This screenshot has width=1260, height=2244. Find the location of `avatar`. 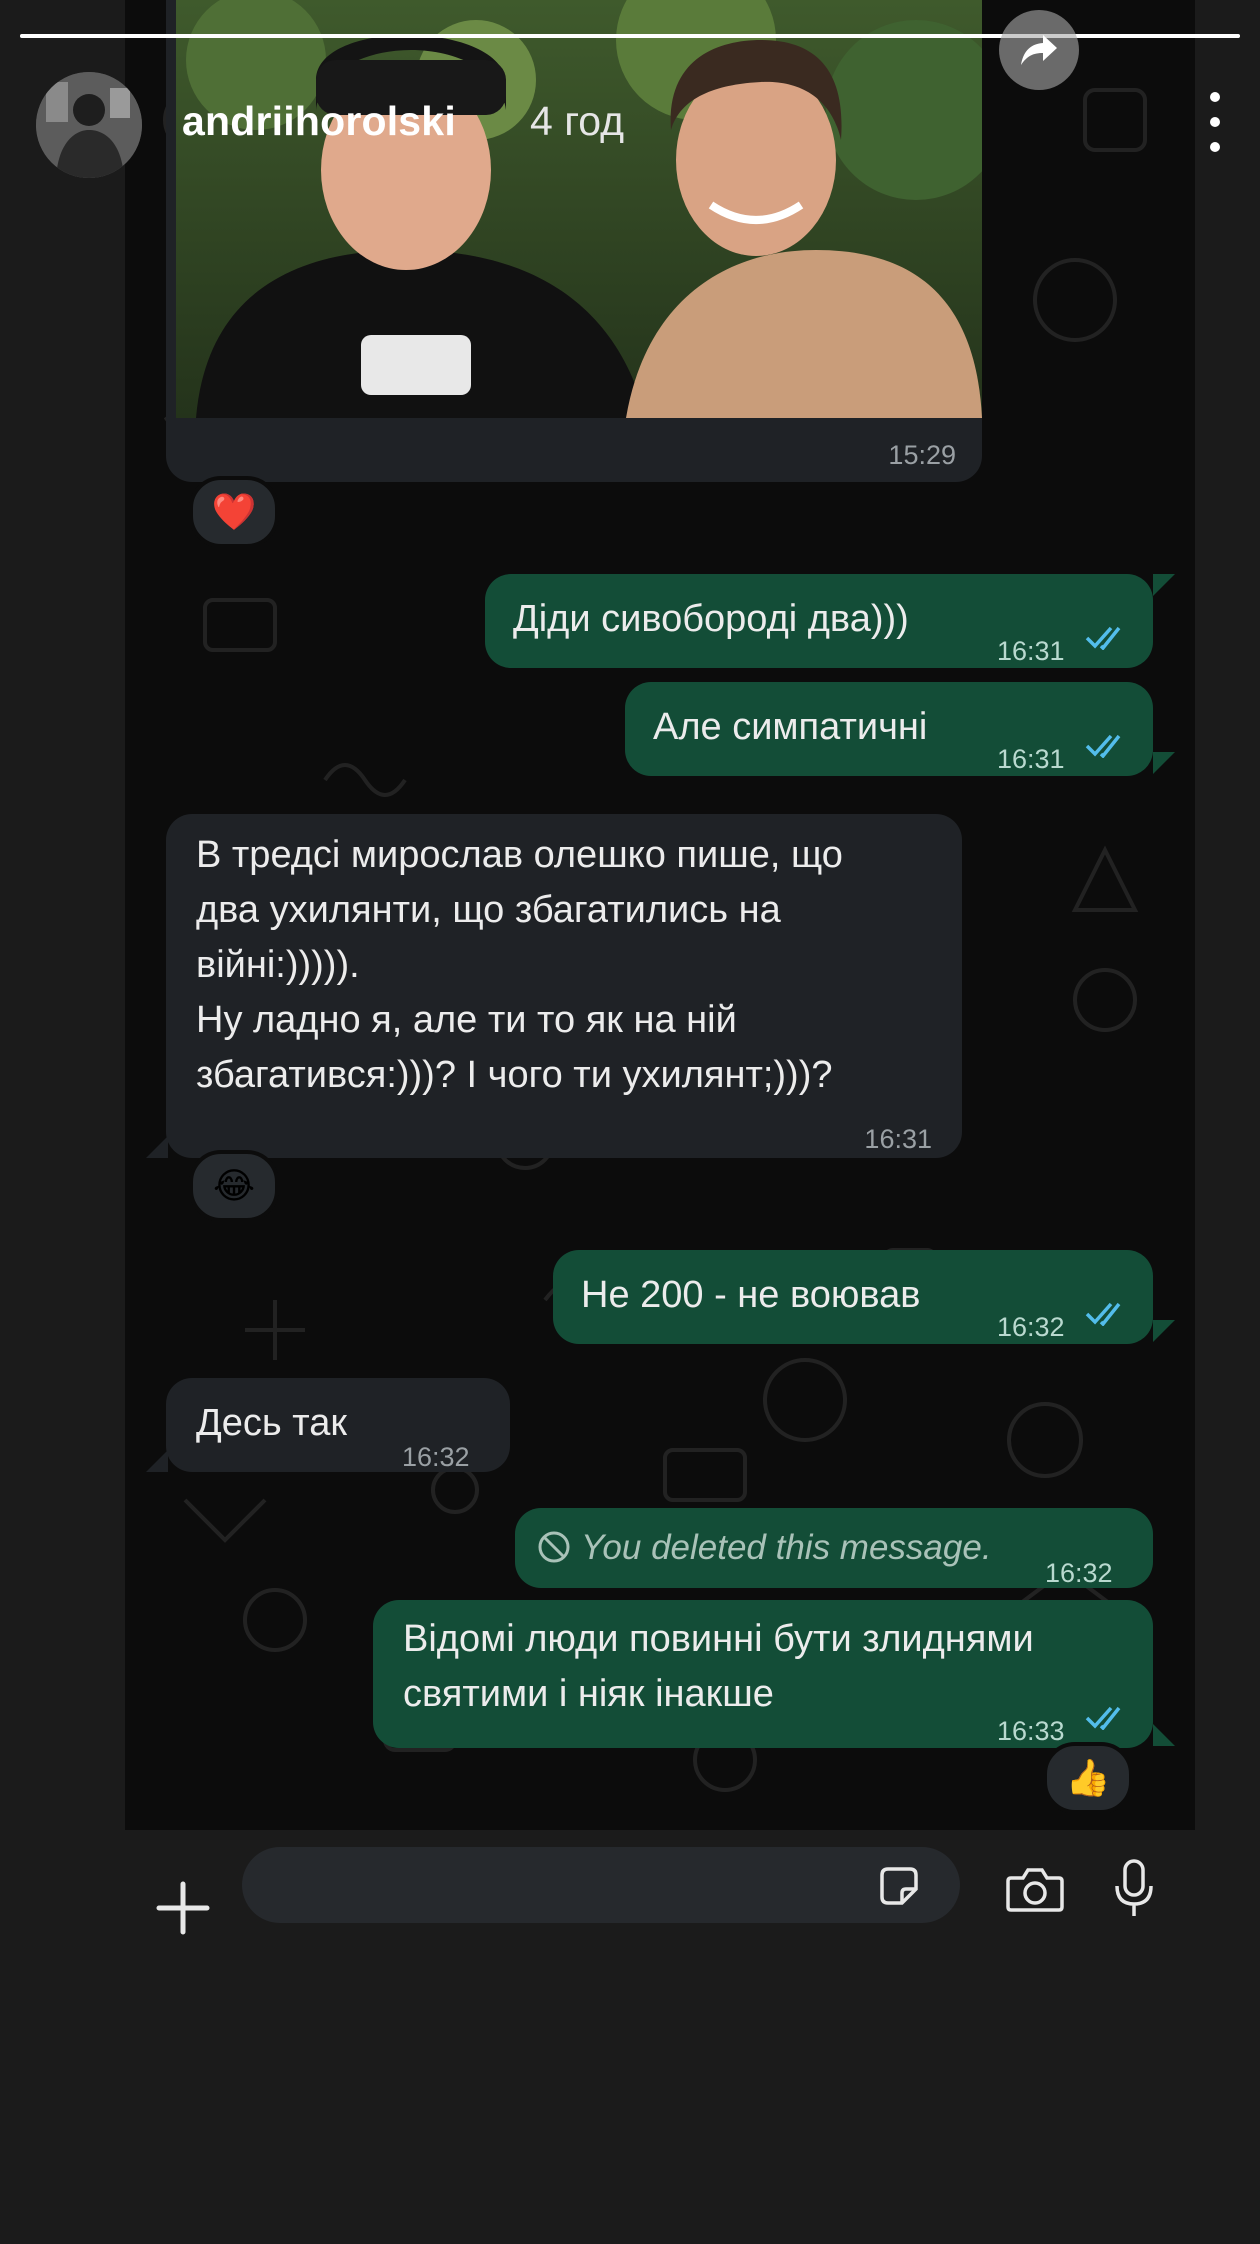

avatar is located at coordinates (89, 125).